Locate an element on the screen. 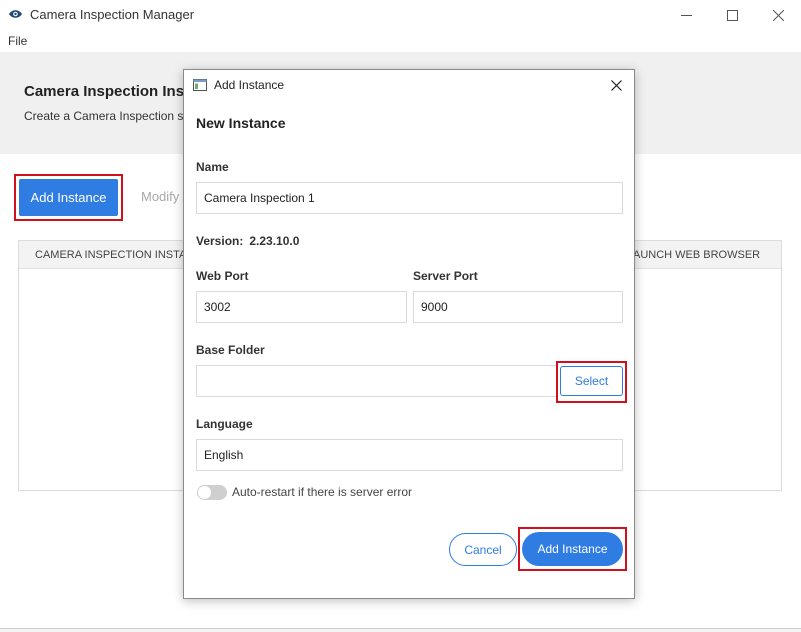 The height and width of the screenshot is (632, 801). version-label: Version: is located at coordinates (220, 241).